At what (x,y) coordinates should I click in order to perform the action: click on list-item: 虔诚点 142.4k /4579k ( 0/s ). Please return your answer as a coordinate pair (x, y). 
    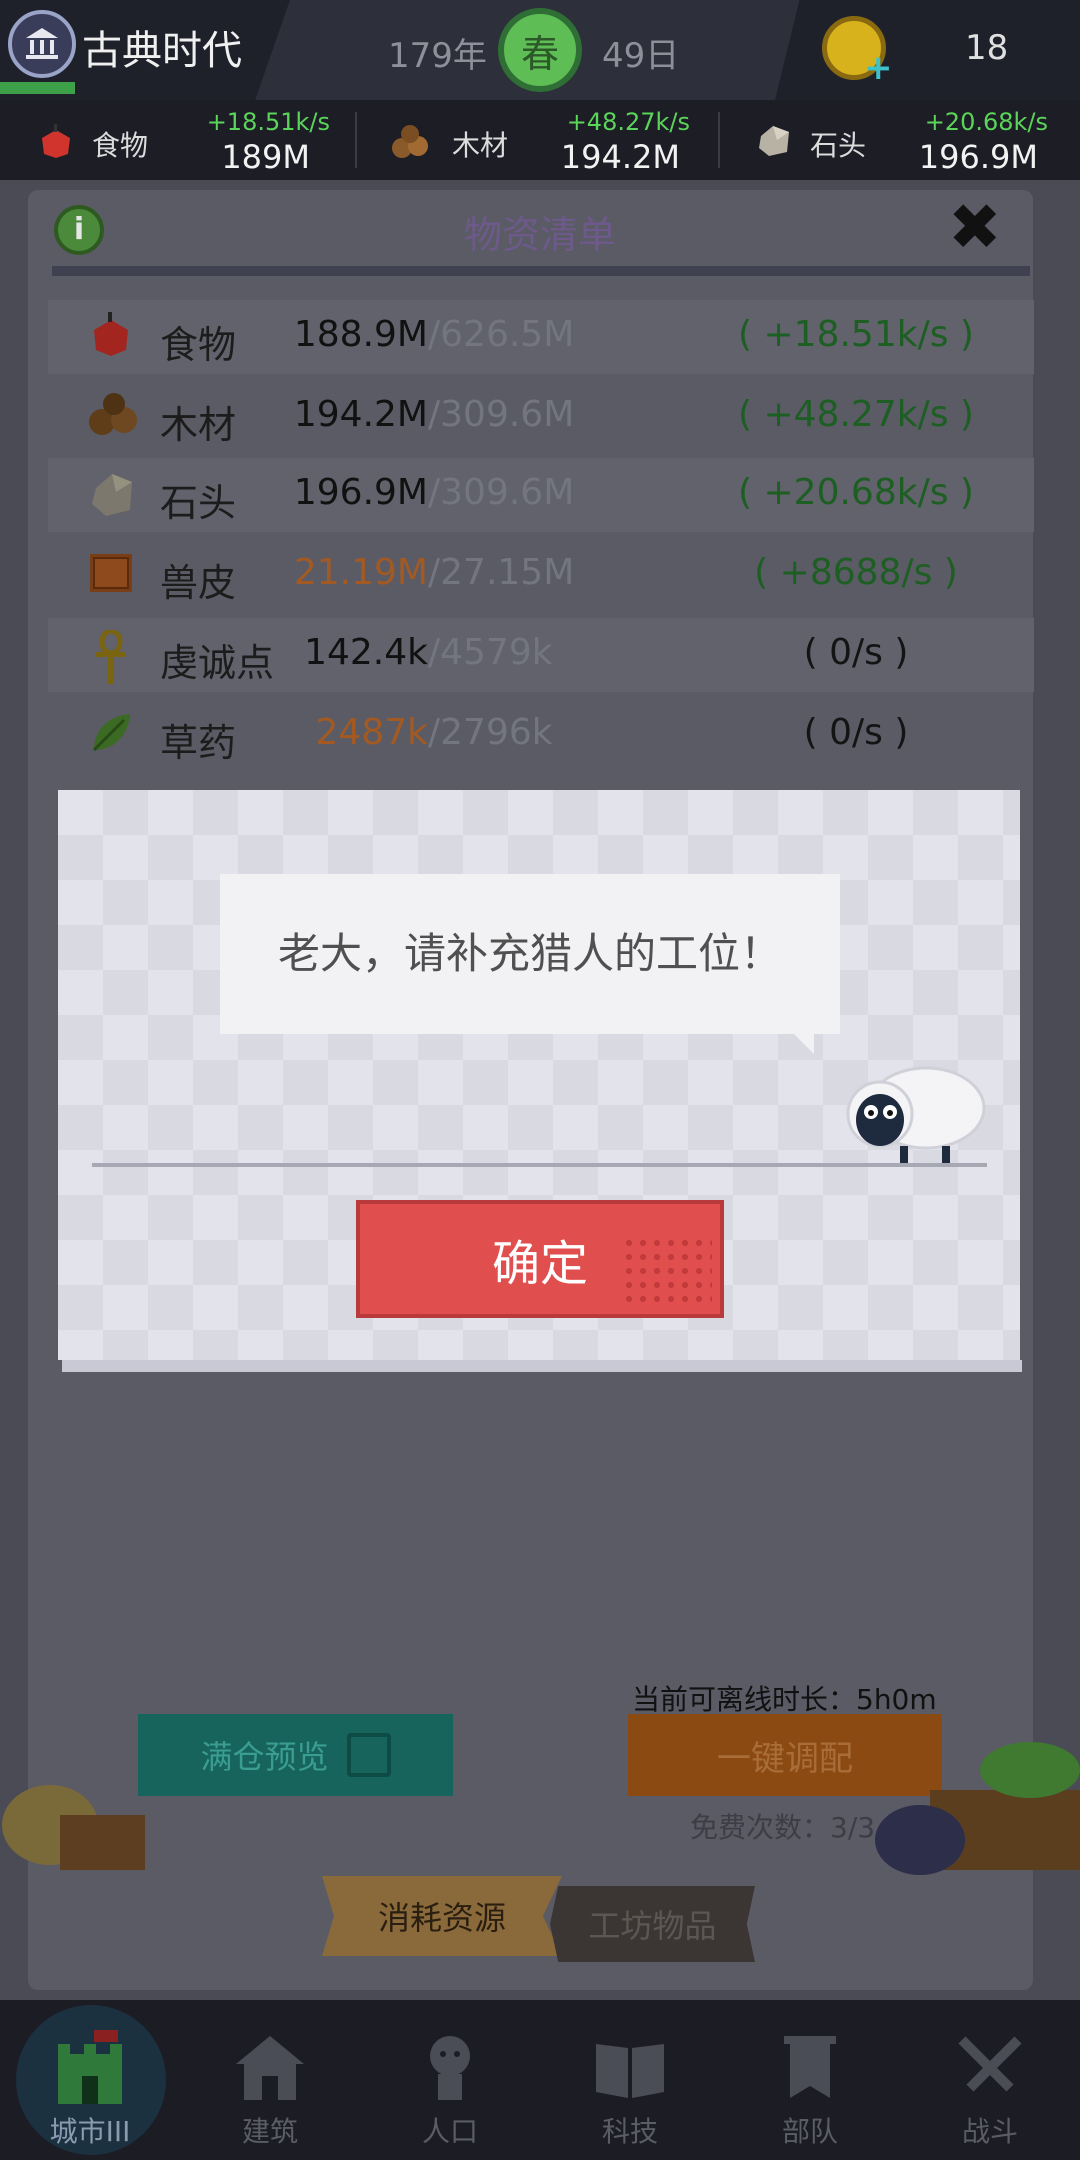
    Looking at the image, I should click on (541, 655).